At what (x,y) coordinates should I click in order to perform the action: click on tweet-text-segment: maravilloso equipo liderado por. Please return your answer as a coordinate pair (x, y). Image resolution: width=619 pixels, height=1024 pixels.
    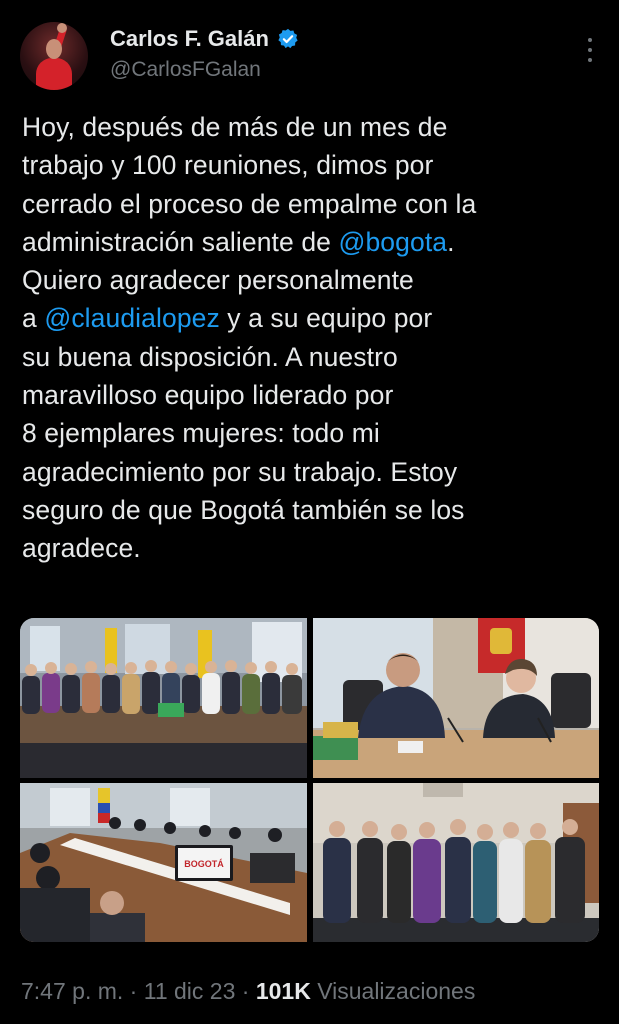
    Looking at the image, I should click on (208, 395).